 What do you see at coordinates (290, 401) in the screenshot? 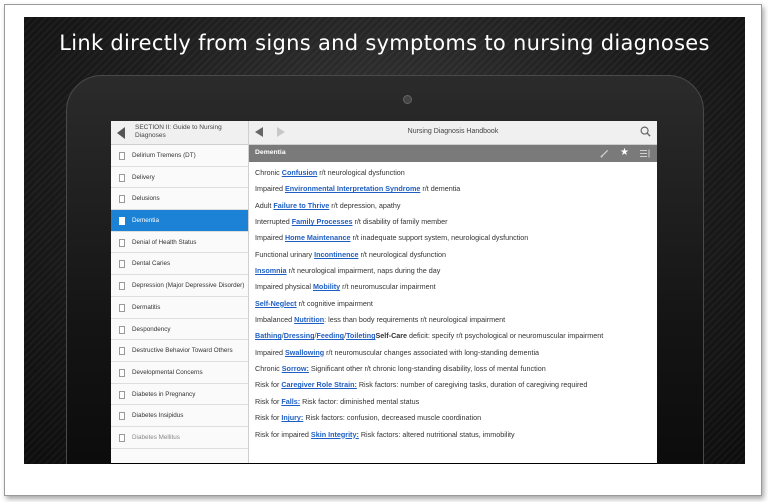
I see `diagnosis-link: Falls:` at bounding box center [290, 401].